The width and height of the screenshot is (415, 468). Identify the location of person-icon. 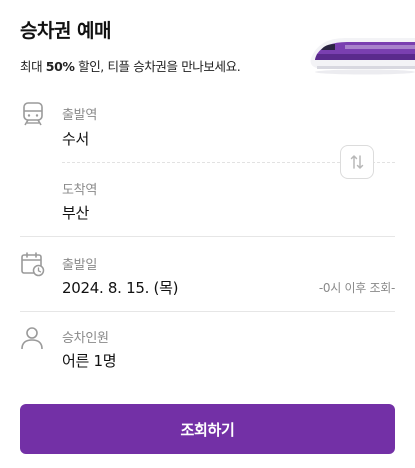
(32, 338).